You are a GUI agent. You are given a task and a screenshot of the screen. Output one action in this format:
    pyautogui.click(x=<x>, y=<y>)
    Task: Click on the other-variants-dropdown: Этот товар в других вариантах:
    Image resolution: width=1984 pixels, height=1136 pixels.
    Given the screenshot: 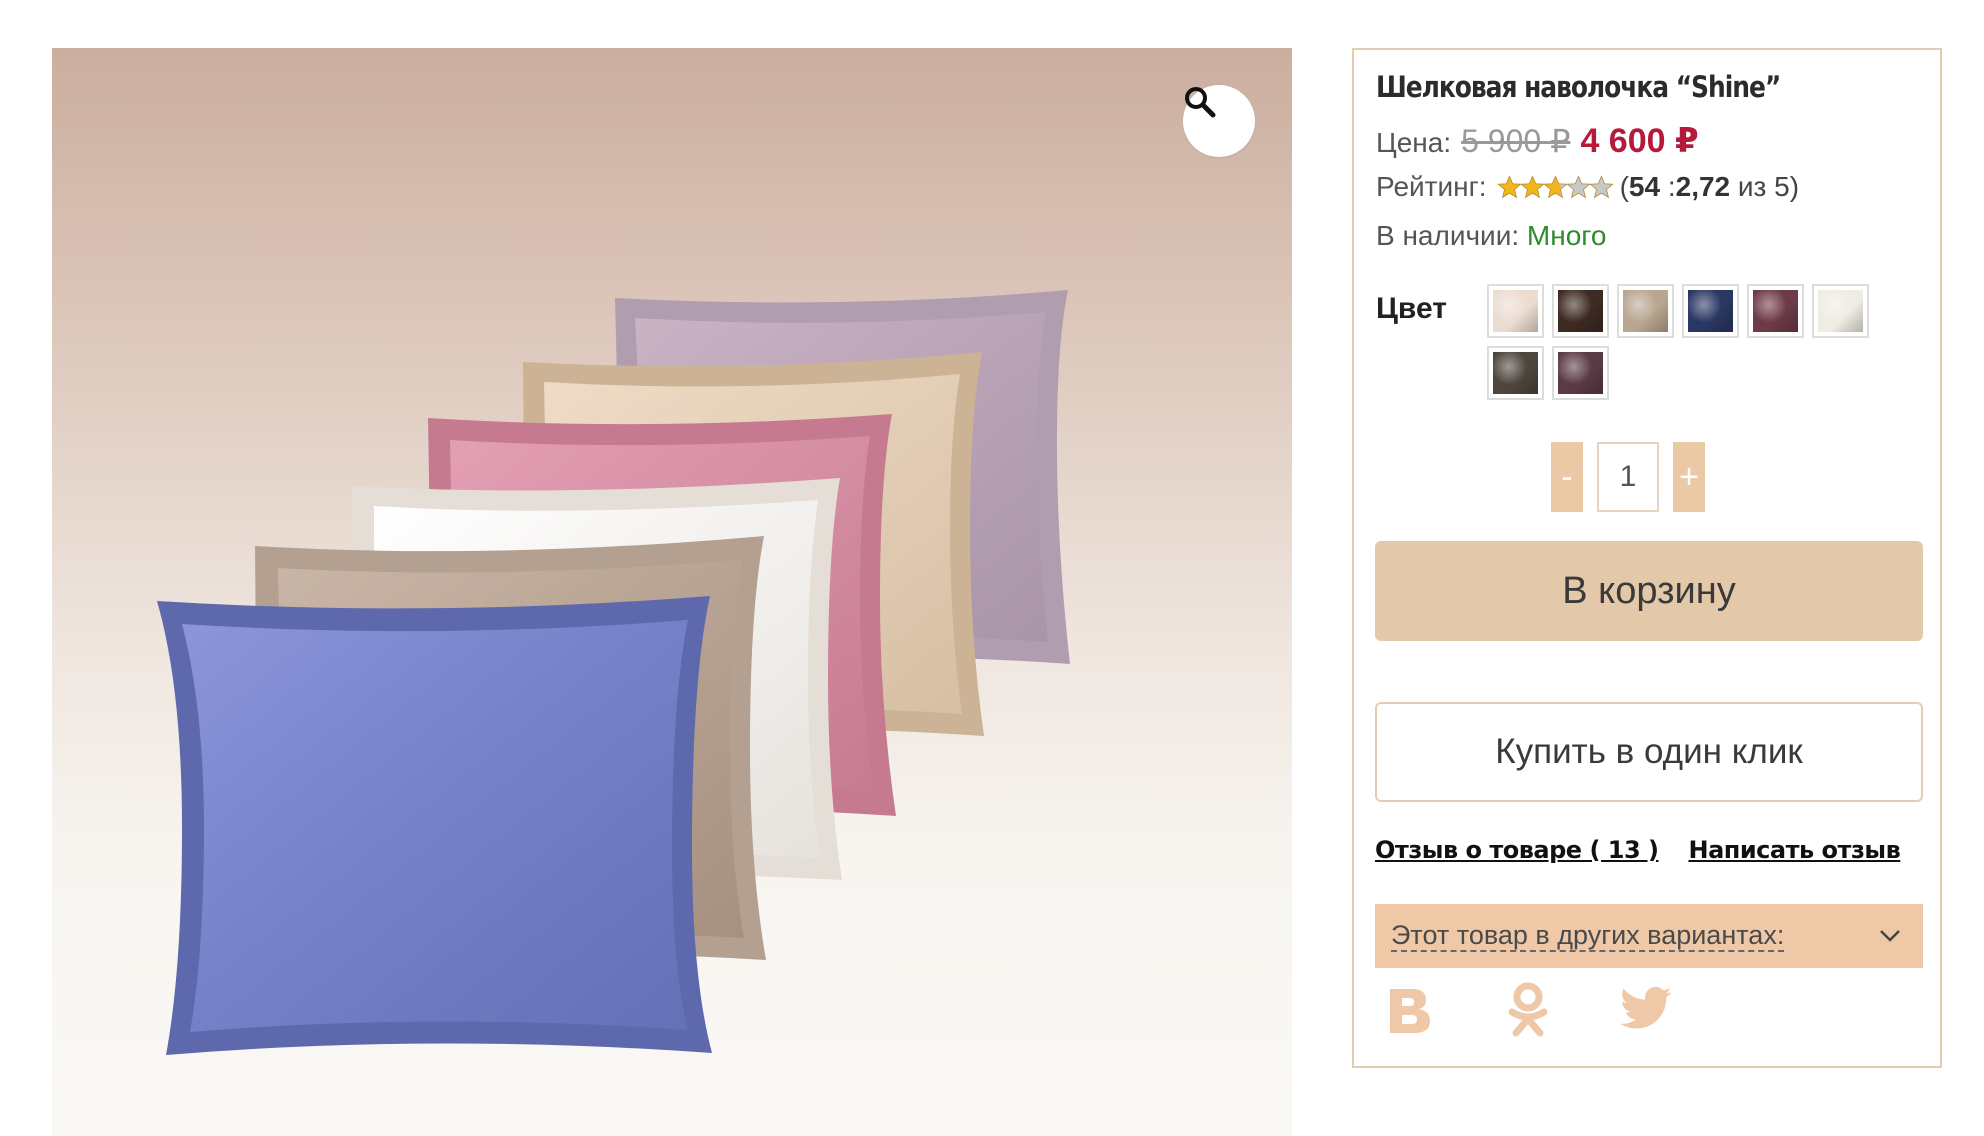 What is the action you would take?
    pyautogui.click(x=1649, y=936)
    